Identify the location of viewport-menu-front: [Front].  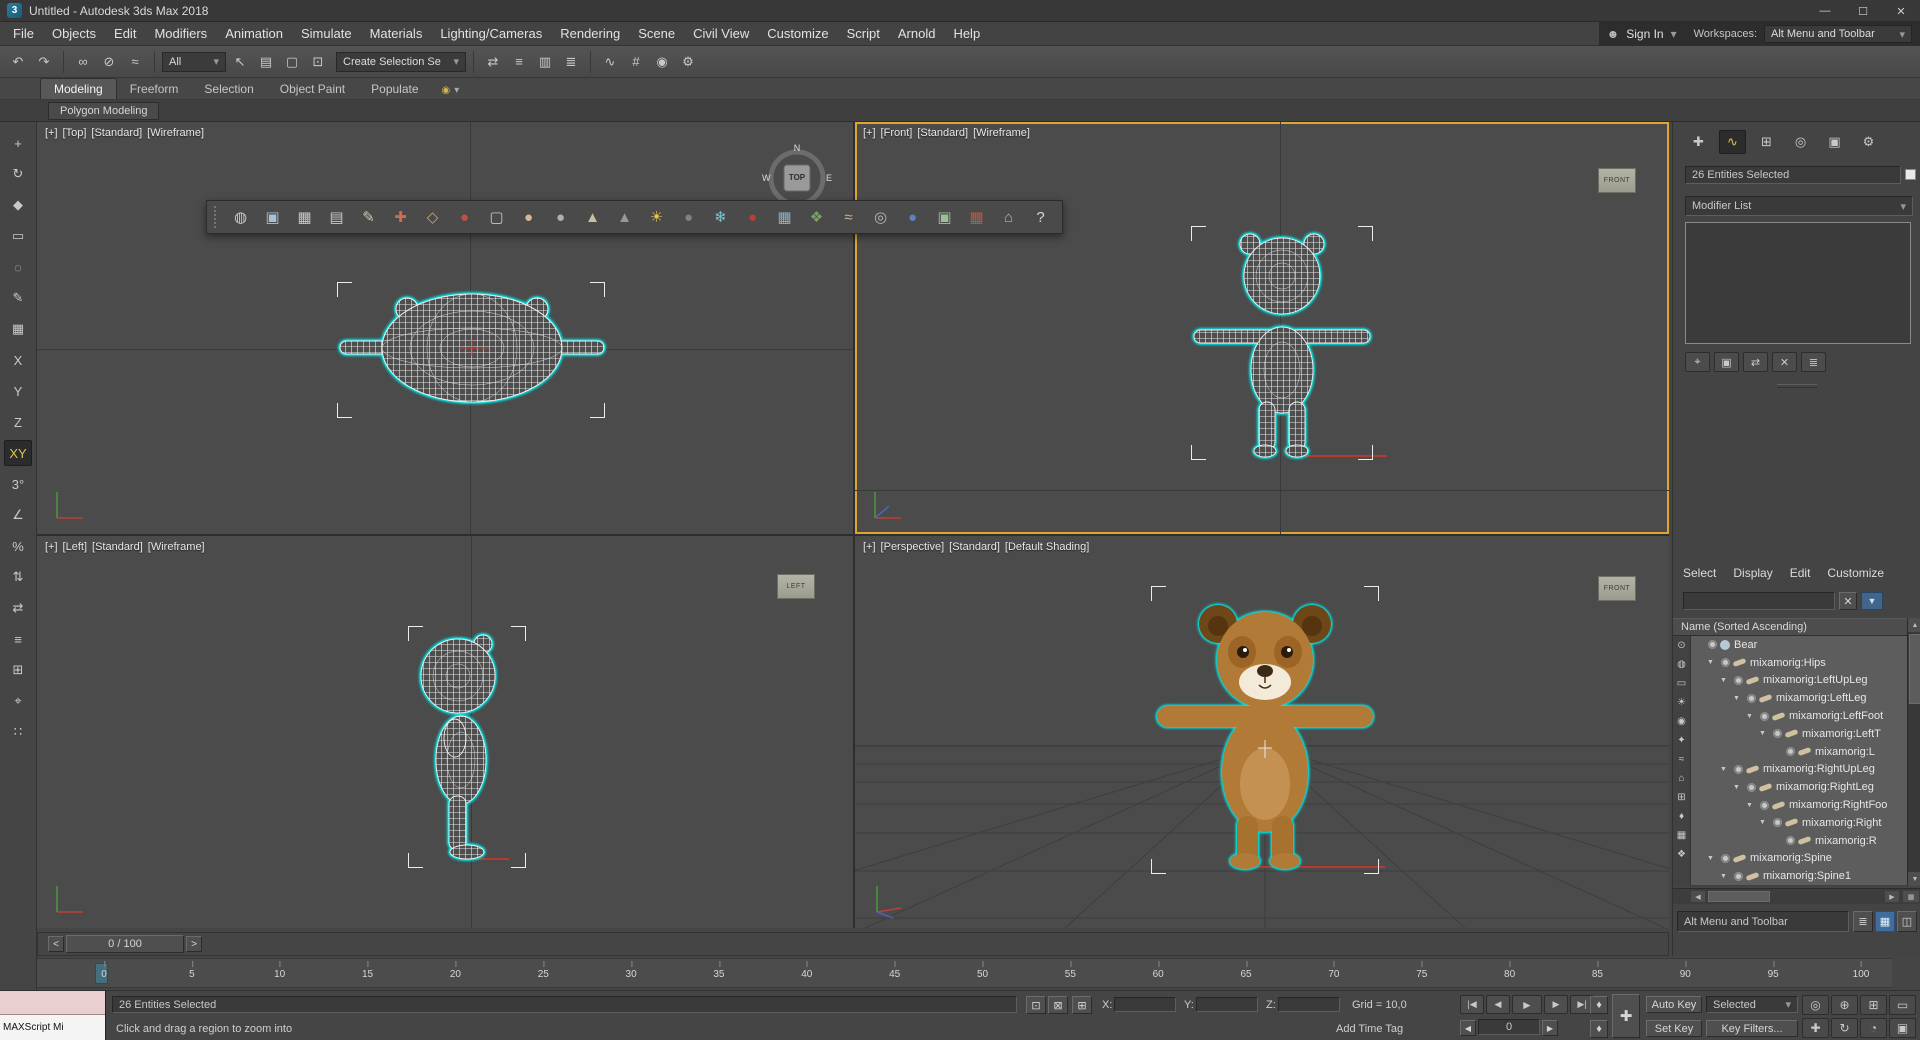
(897, 133).